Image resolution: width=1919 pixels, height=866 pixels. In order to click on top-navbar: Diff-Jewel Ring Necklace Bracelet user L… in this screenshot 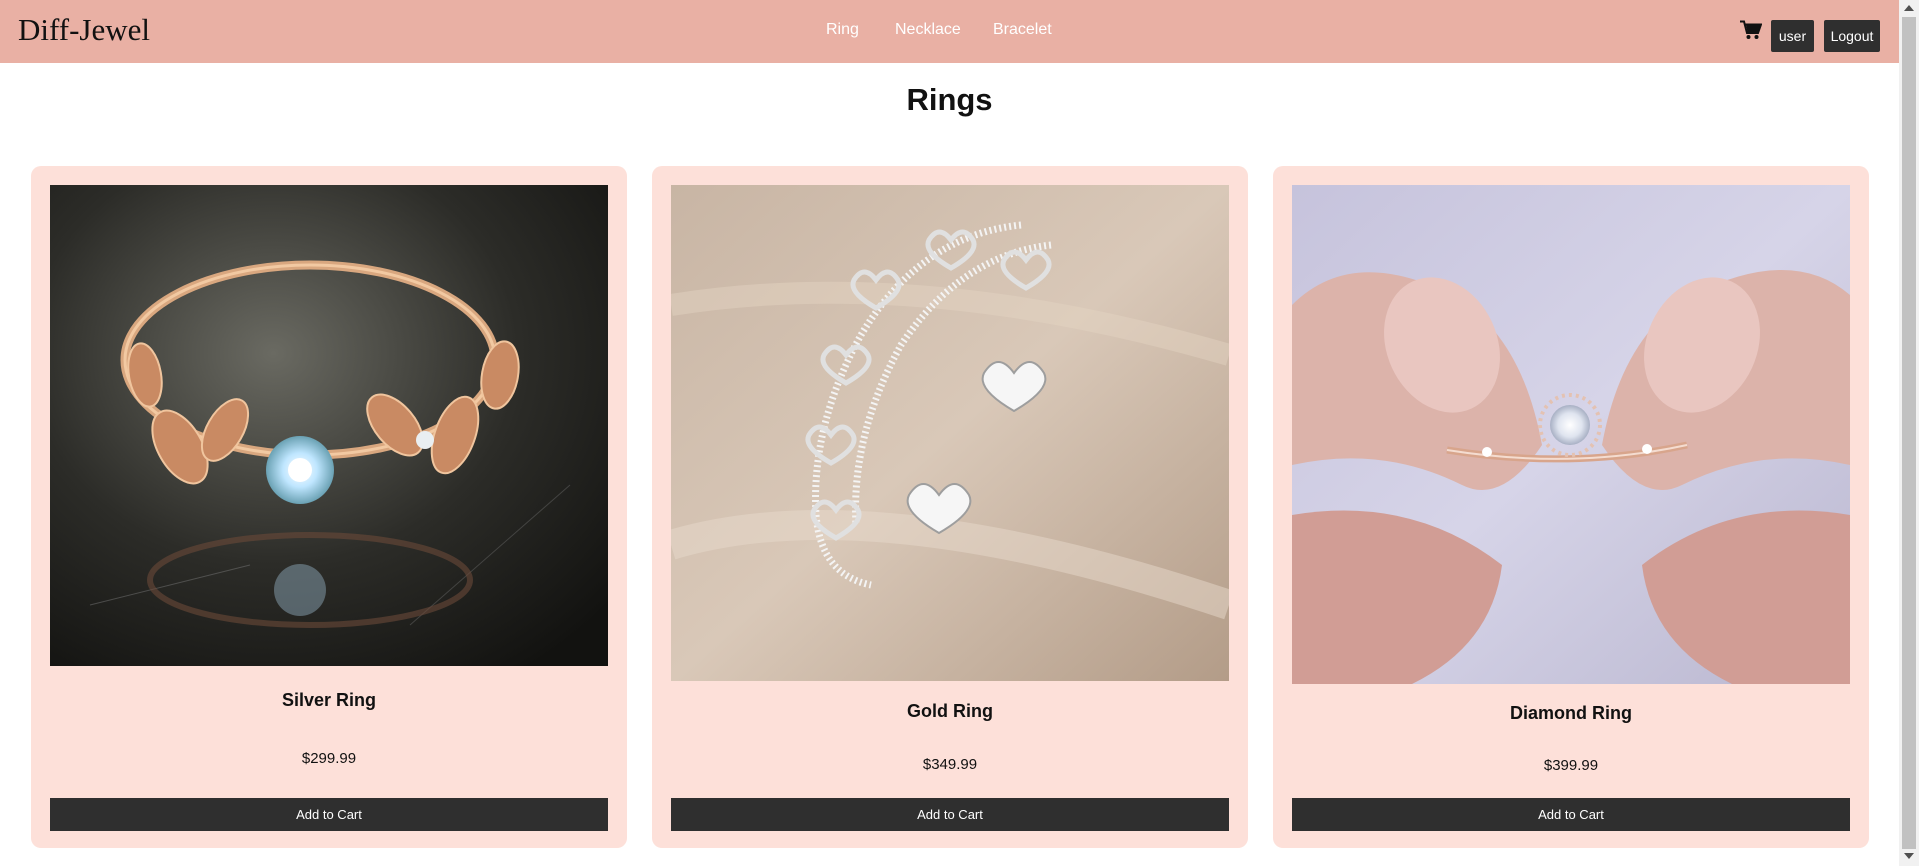, I will do `click(949, 31)`.